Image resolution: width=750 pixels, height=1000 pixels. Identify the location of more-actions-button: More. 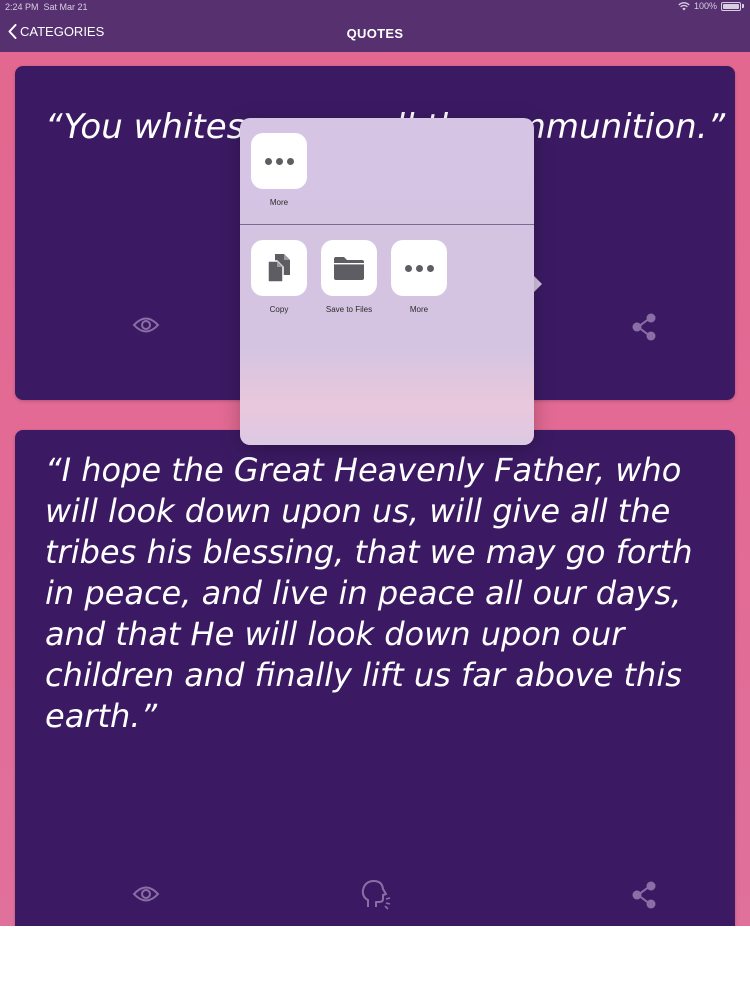
(419, 277).